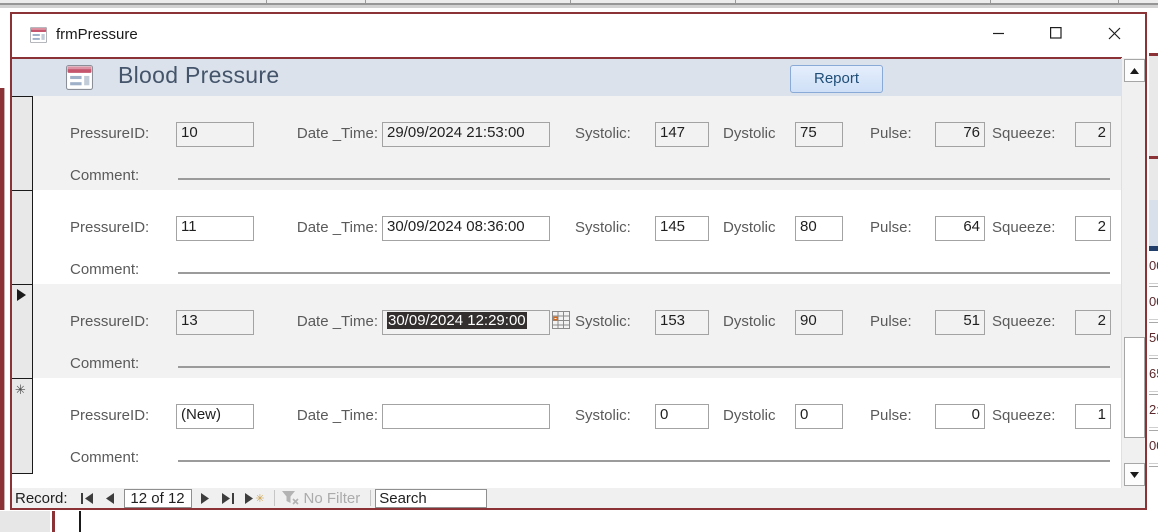  I want to click on search-input, so click(431, 498).